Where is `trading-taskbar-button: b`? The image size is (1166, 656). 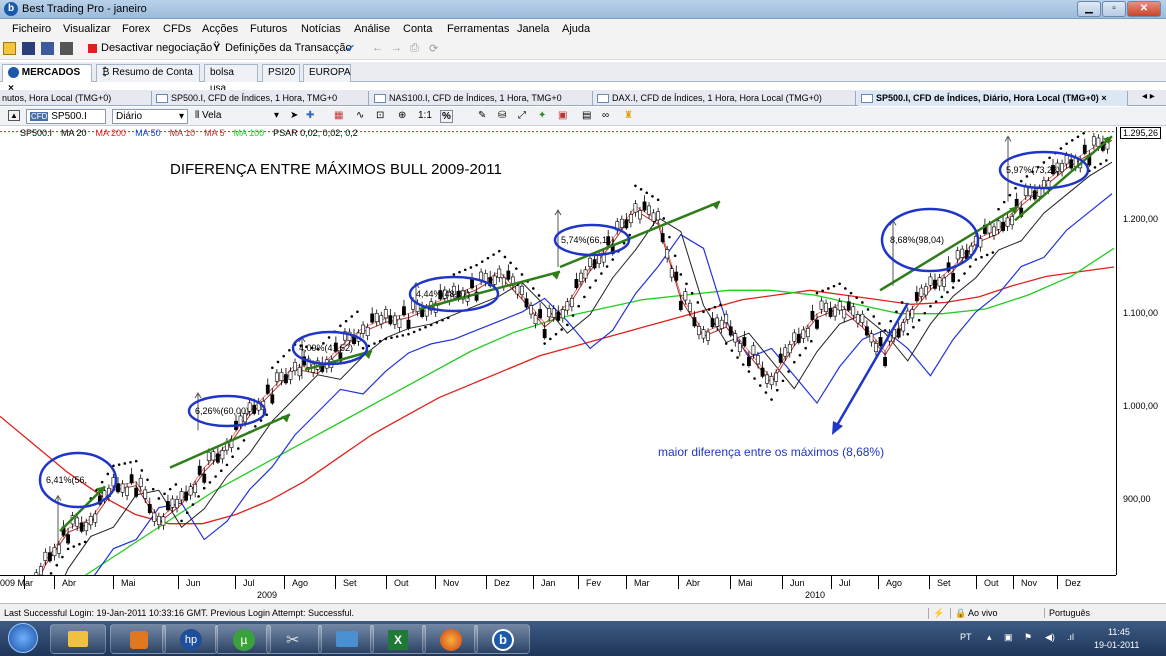 trading-taskbar-button: b is located at coordinates (502, 639).